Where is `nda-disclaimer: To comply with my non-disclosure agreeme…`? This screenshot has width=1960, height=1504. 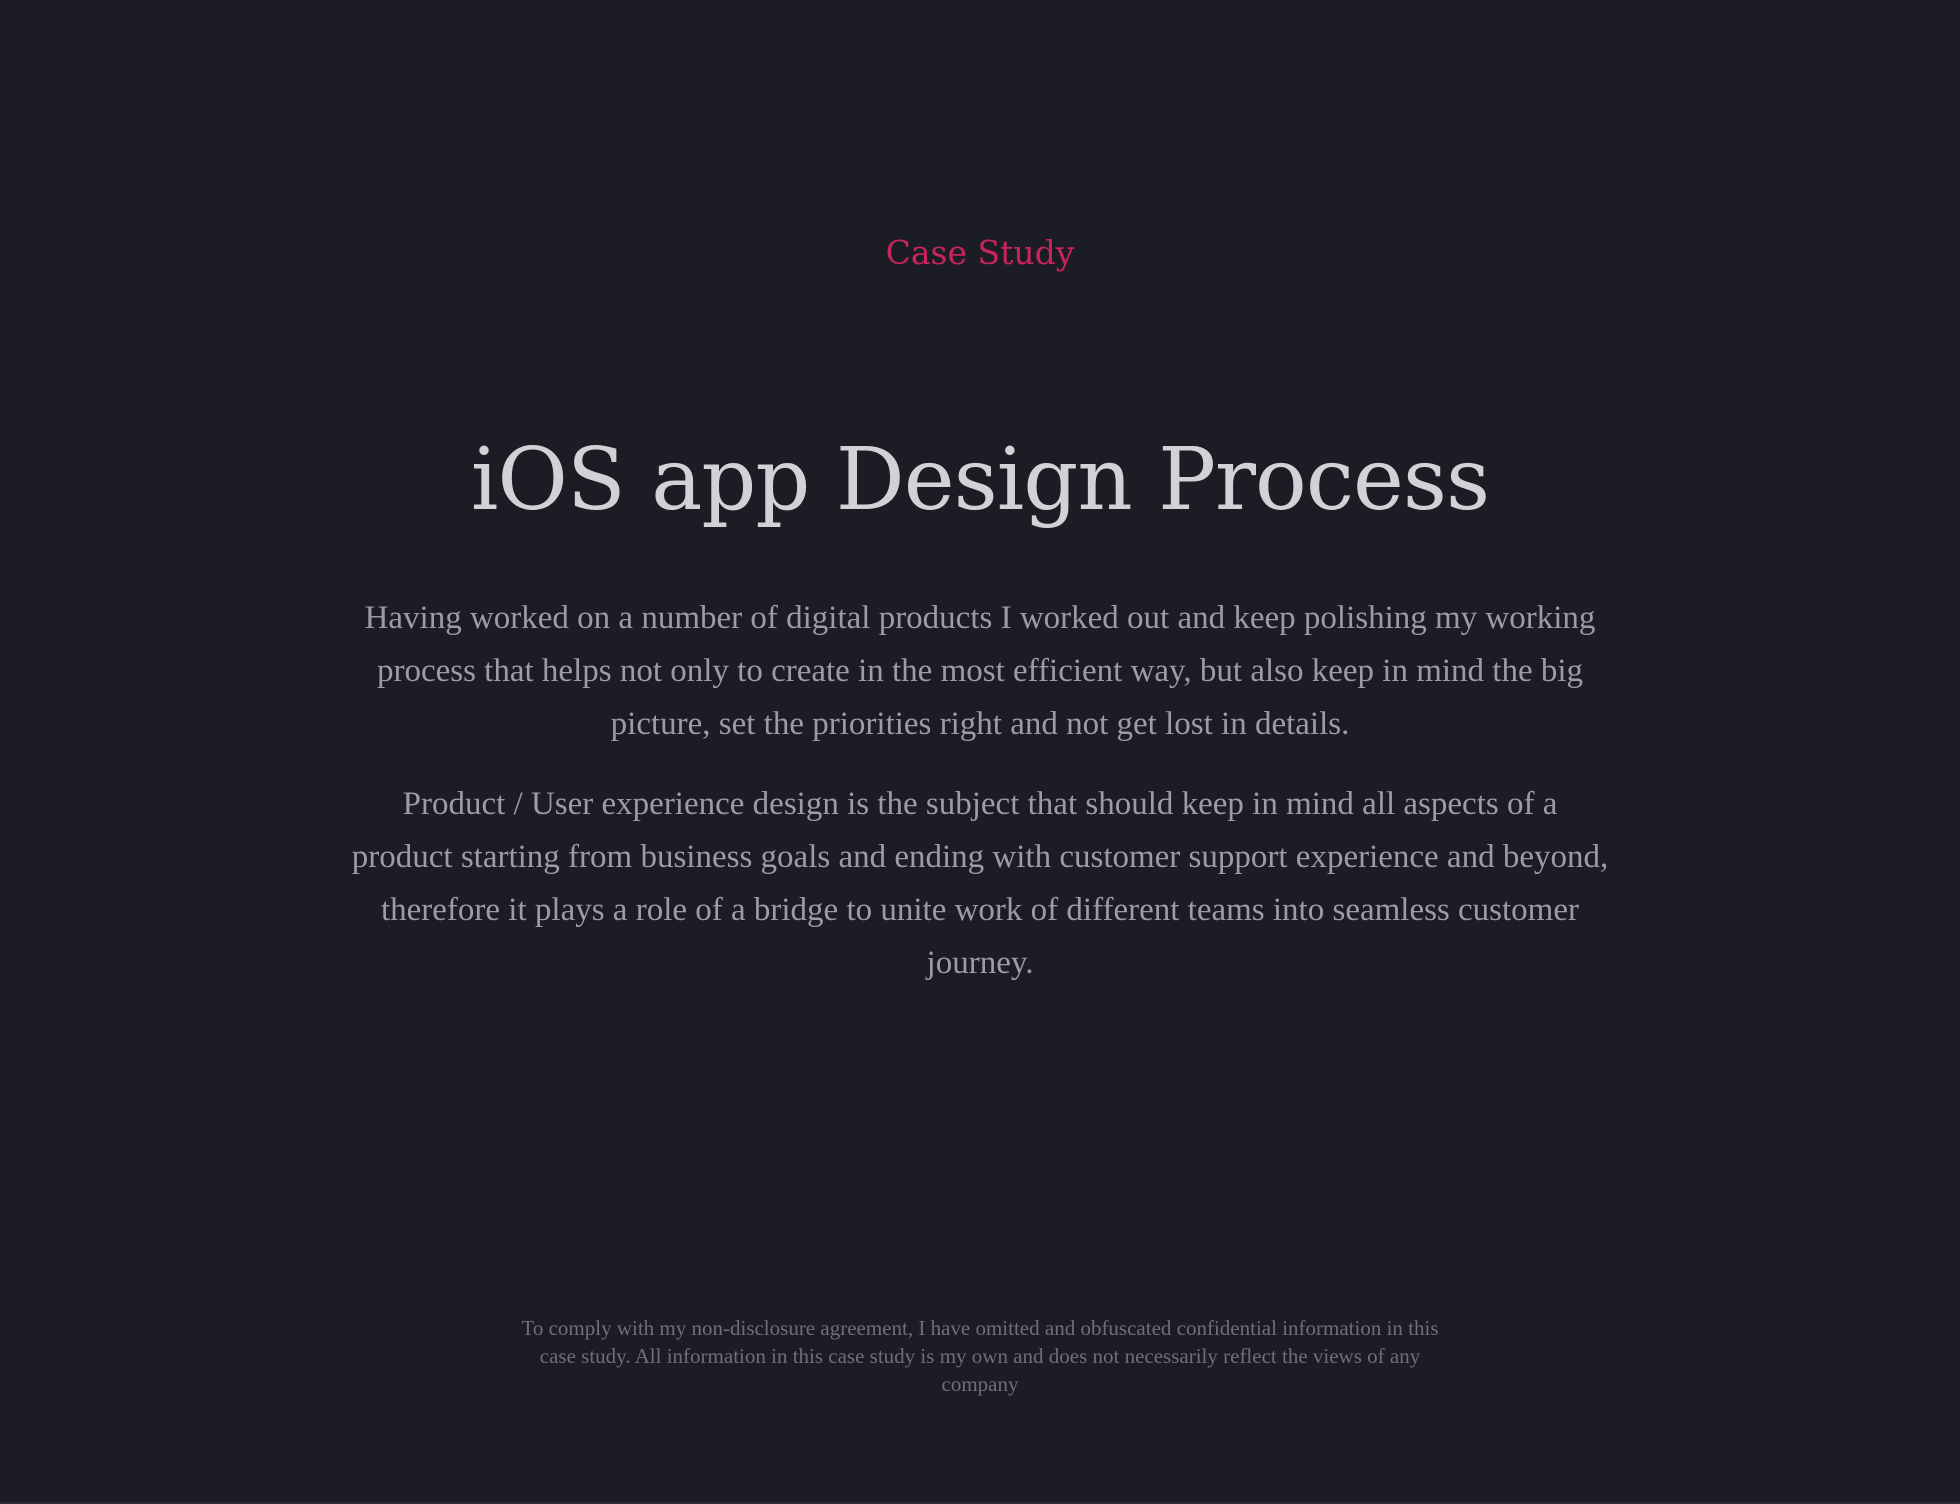 nda-disclaimer: To comply with my non-disclosure agreeme… is located at coordinates (980, 1356).